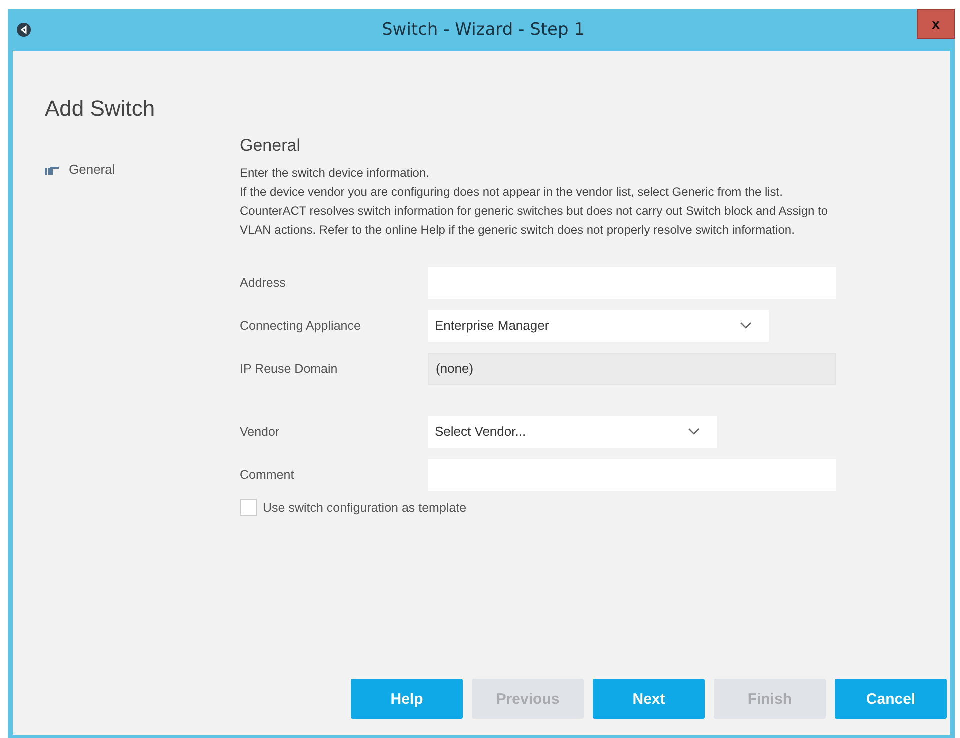  I want to click on wizard-button: Cancel, so click(891, 699).